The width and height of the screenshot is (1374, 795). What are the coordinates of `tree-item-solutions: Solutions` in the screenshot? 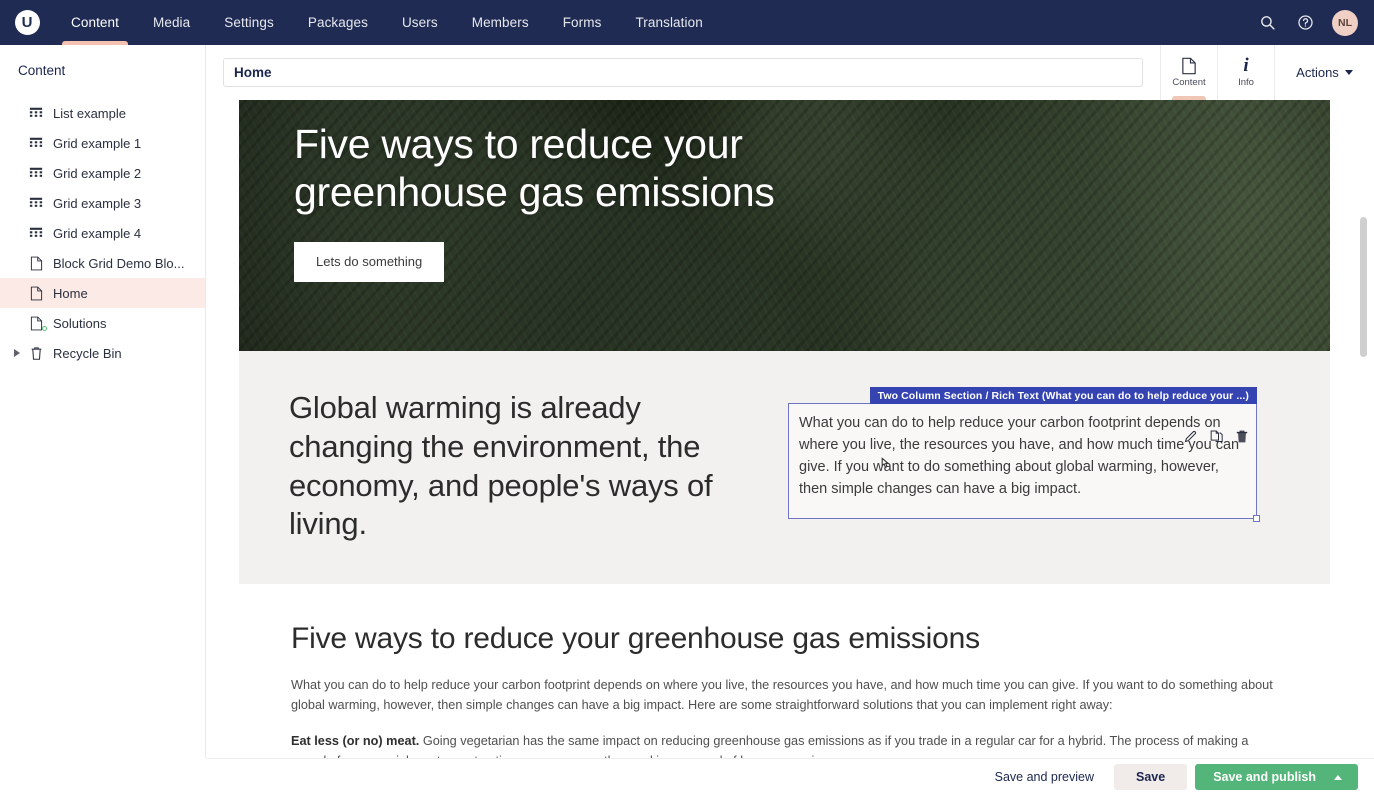 It's located at (102, 323).